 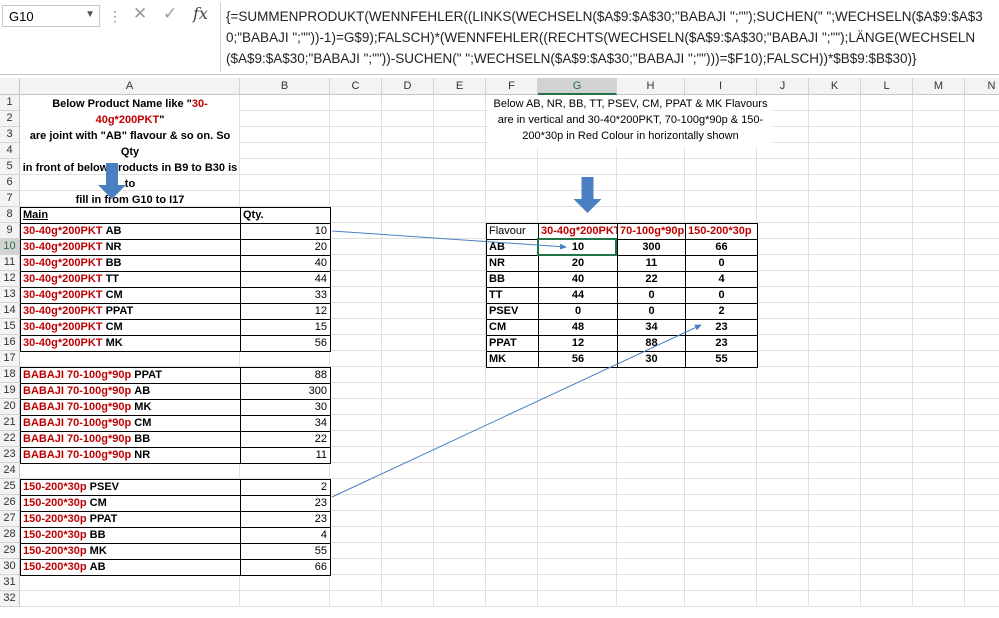 I want to click on formula-bar-divider, so click(x=220, y=37).